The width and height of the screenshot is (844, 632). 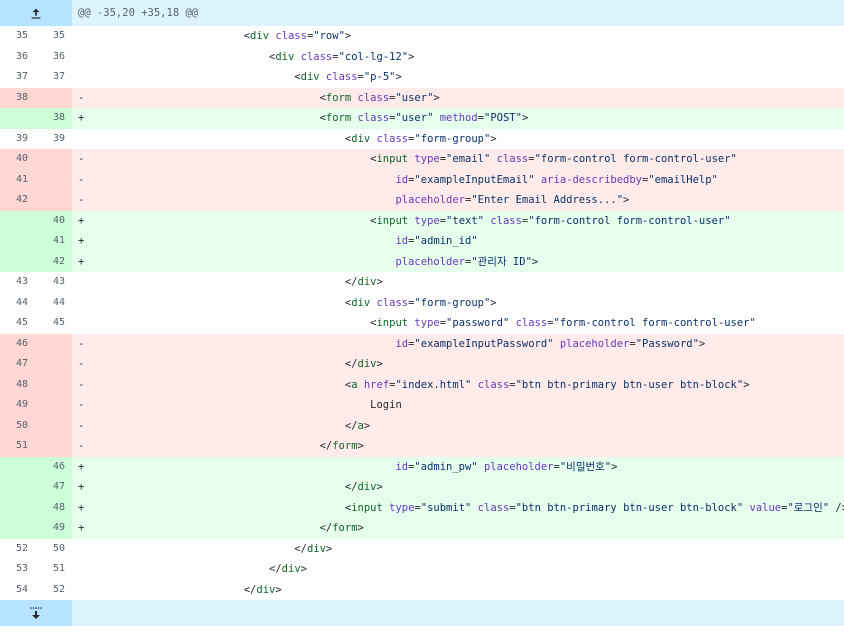 I want to click on old-line-number: 50, so click(x=17, y=425).